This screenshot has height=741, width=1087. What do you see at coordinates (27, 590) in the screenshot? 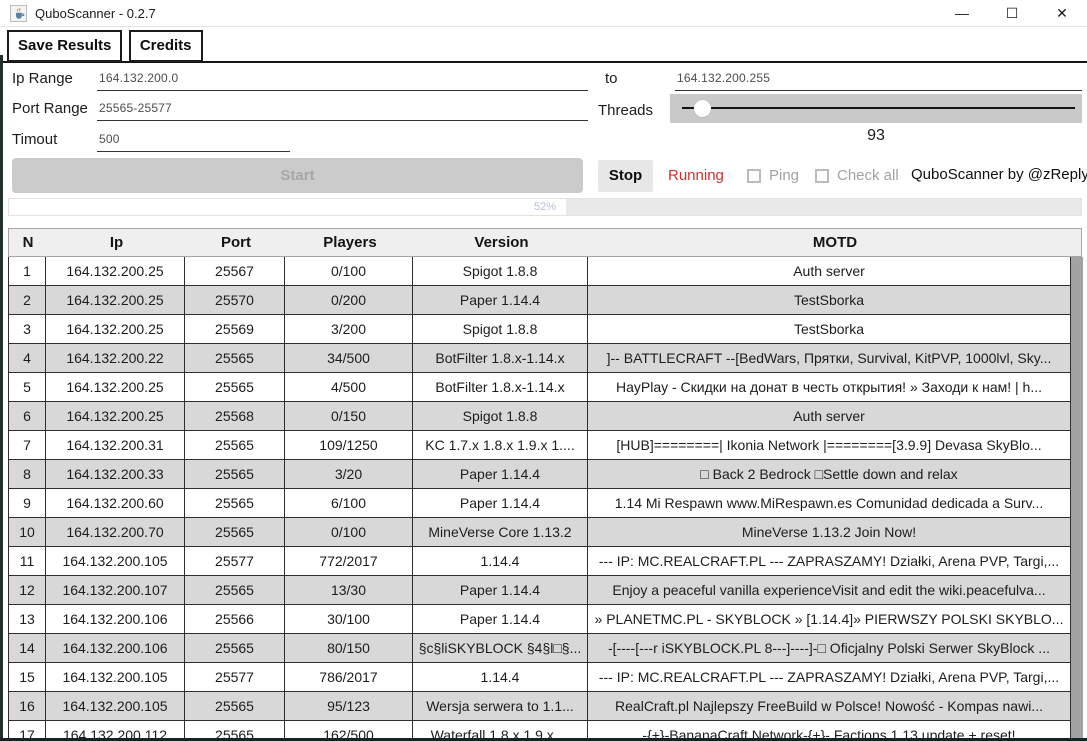
I see `cell-n: 12` at bounding box center [27, 590].